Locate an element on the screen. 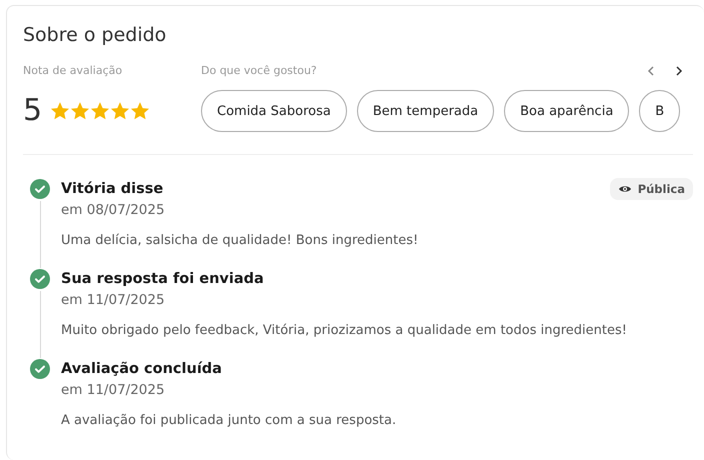  event-title: Avaliação concluída is located at coordinates (141, 369).